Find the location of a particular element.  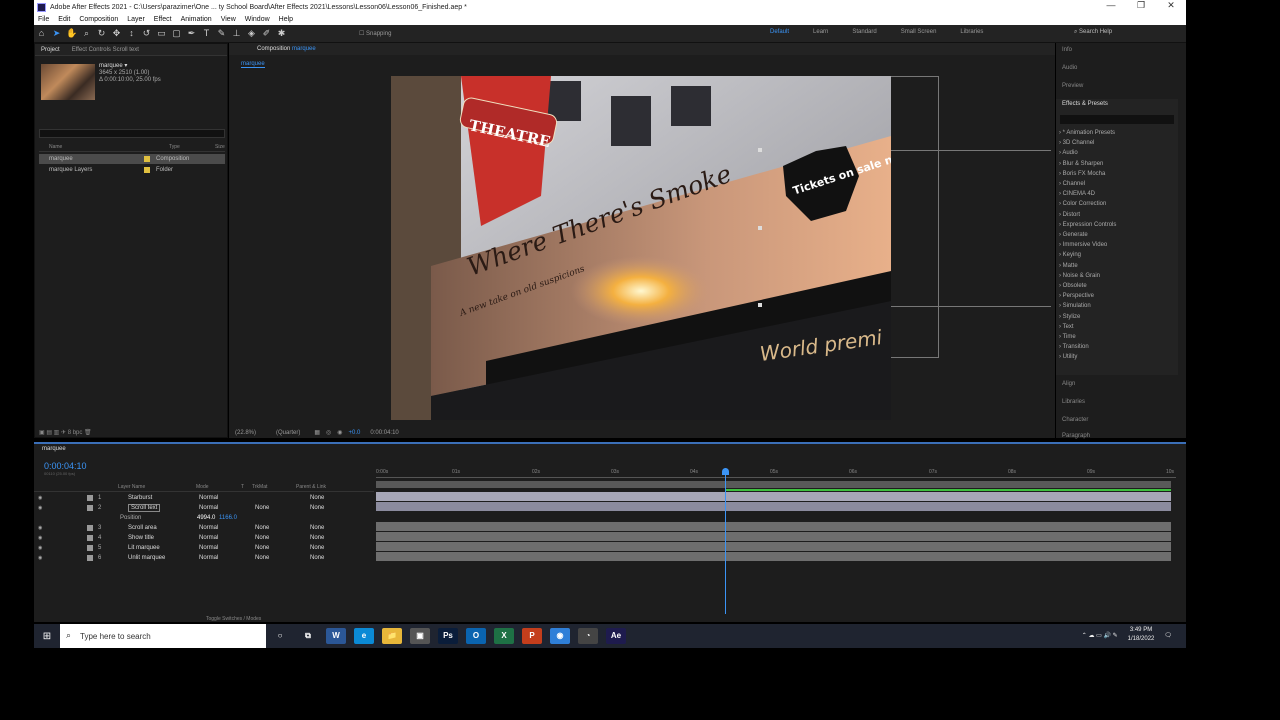

effect-category: › * Animation Presets is located at coordinates (1087, 133).